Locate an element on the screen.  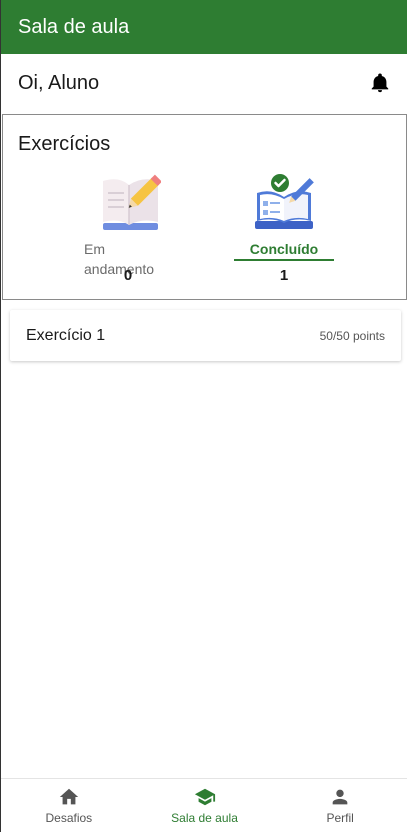
stat-in-progress: Em andamento 0 is located at coordinates (128, 227).